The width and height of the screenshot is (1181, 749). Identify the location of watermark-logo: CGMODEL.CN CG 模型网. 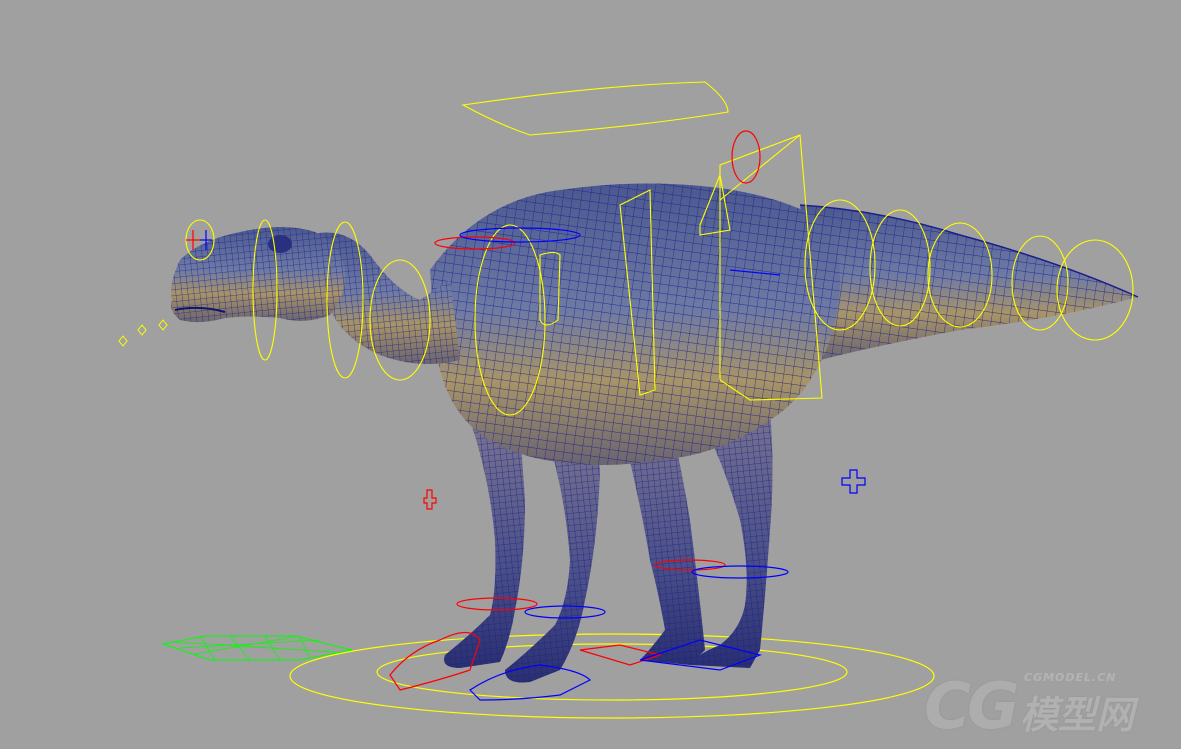
(1046, 704).